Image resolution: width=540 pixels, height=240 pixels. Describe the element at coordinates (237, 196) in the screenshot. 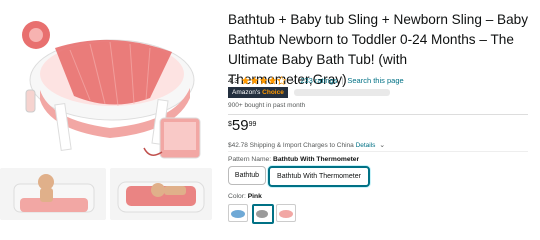

I see `color-label-text: Color:` at that location.